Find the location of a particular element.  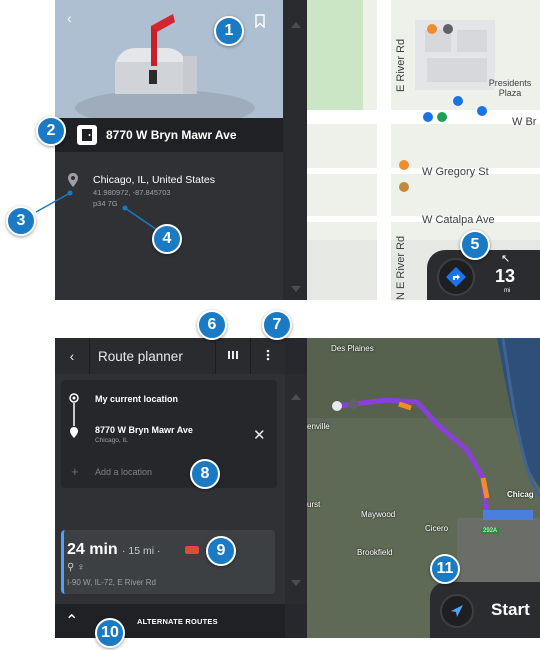

callout-6: 6 is located at coordinates (212, 325).